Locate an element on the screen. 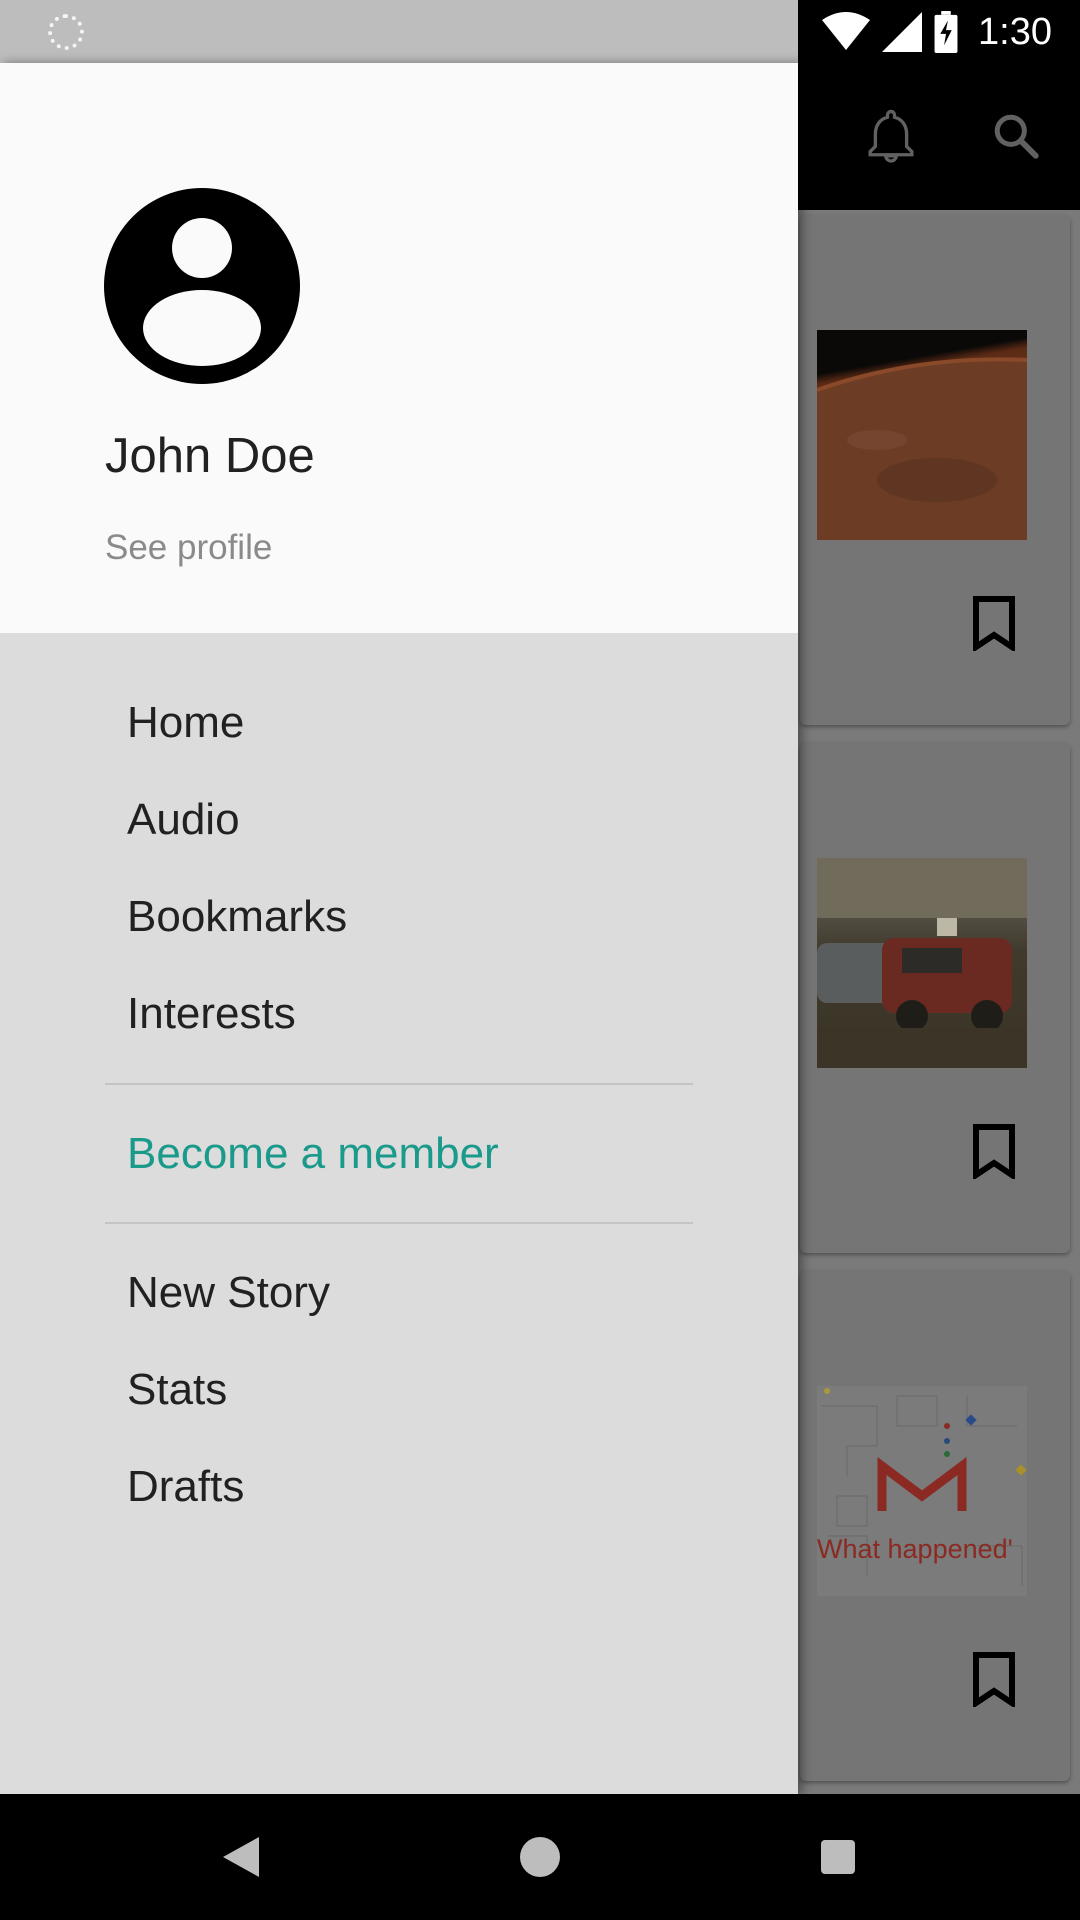  see-profile-link: See profile is located at coordinates (188, 548).